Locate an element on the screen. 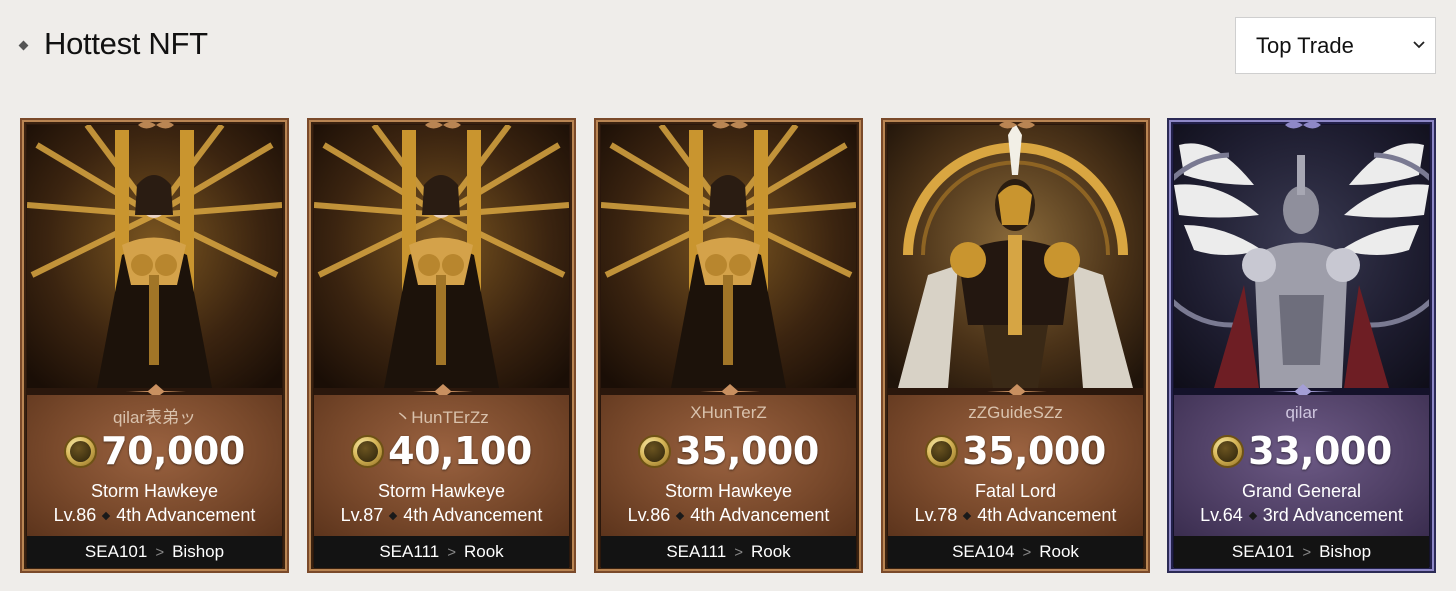 The width and height of the screenshot is (1456, 591). owner-name: 丶HunTErZz is located at coordinates (441, 417).